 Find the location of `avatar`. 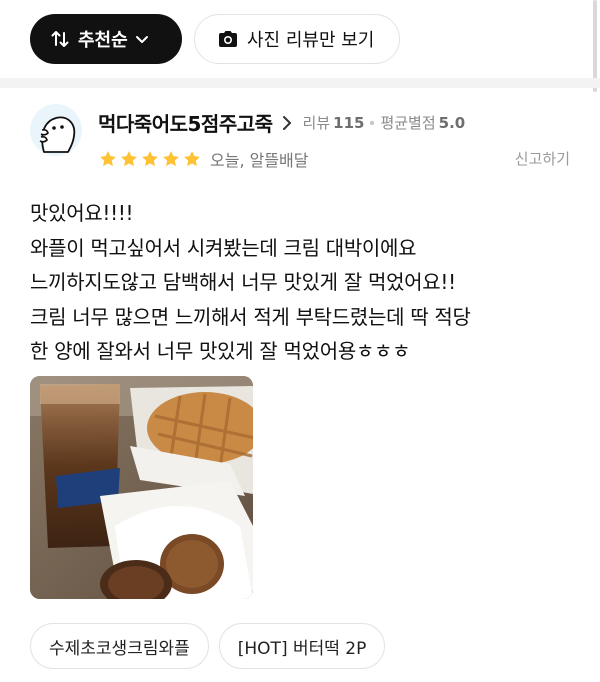

avatar is located at coordinates (56, 130).